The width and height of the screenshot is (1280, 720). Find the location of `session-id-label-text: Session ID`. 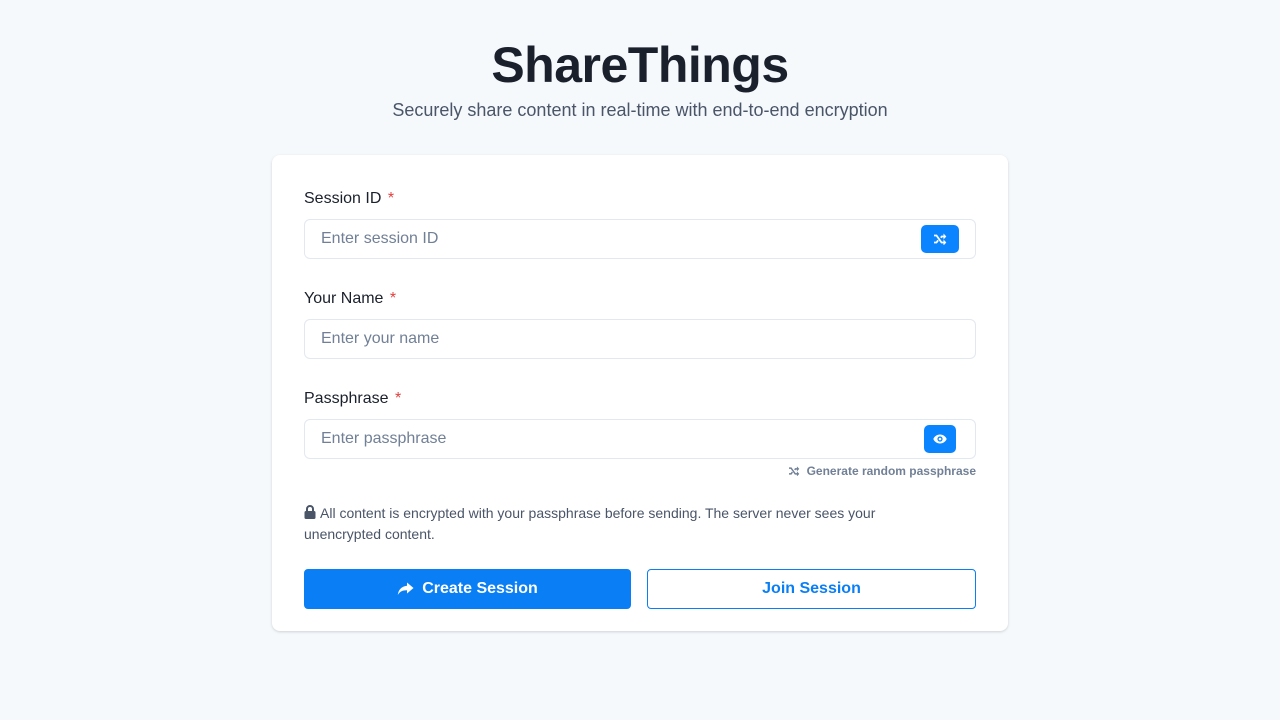

session-id-label-text: Session ID is located at coordinates (343, 198).